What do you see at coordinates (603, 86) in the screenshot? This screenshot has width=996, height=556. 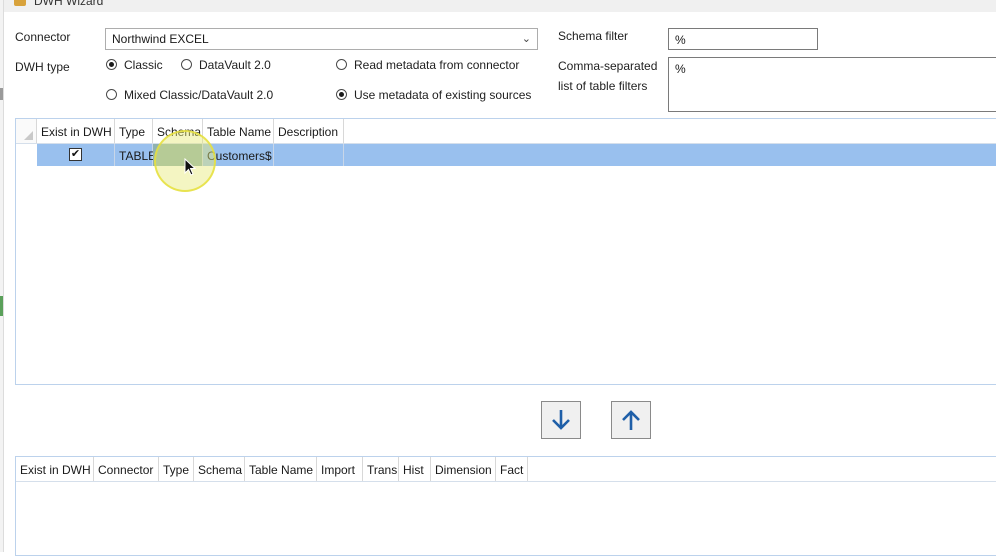 I see `table-filters-label-line2: list of table filters` at bounding box center [603, 86].